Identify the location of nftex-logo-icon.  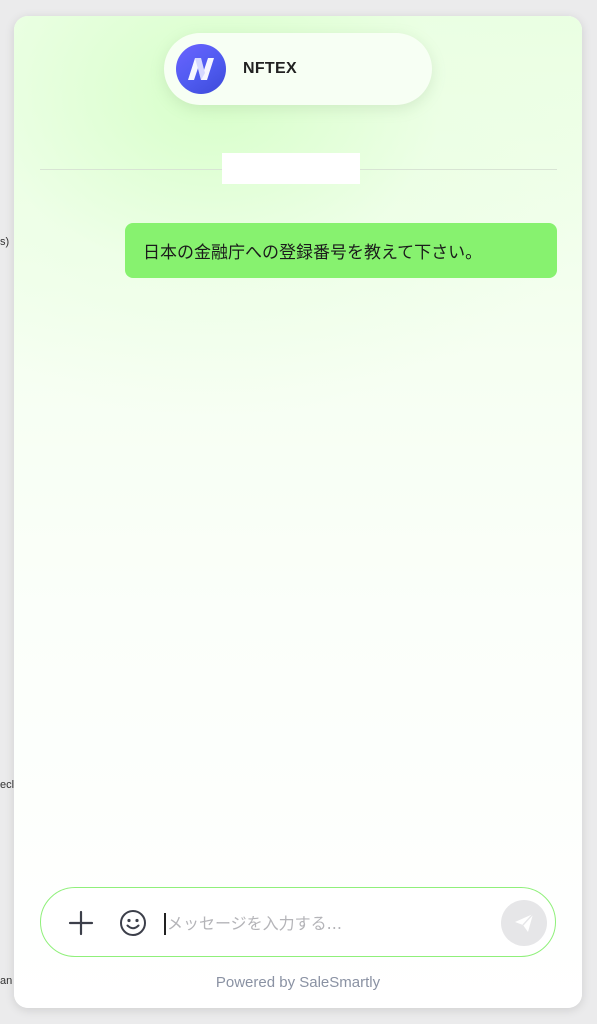
(201, 69).